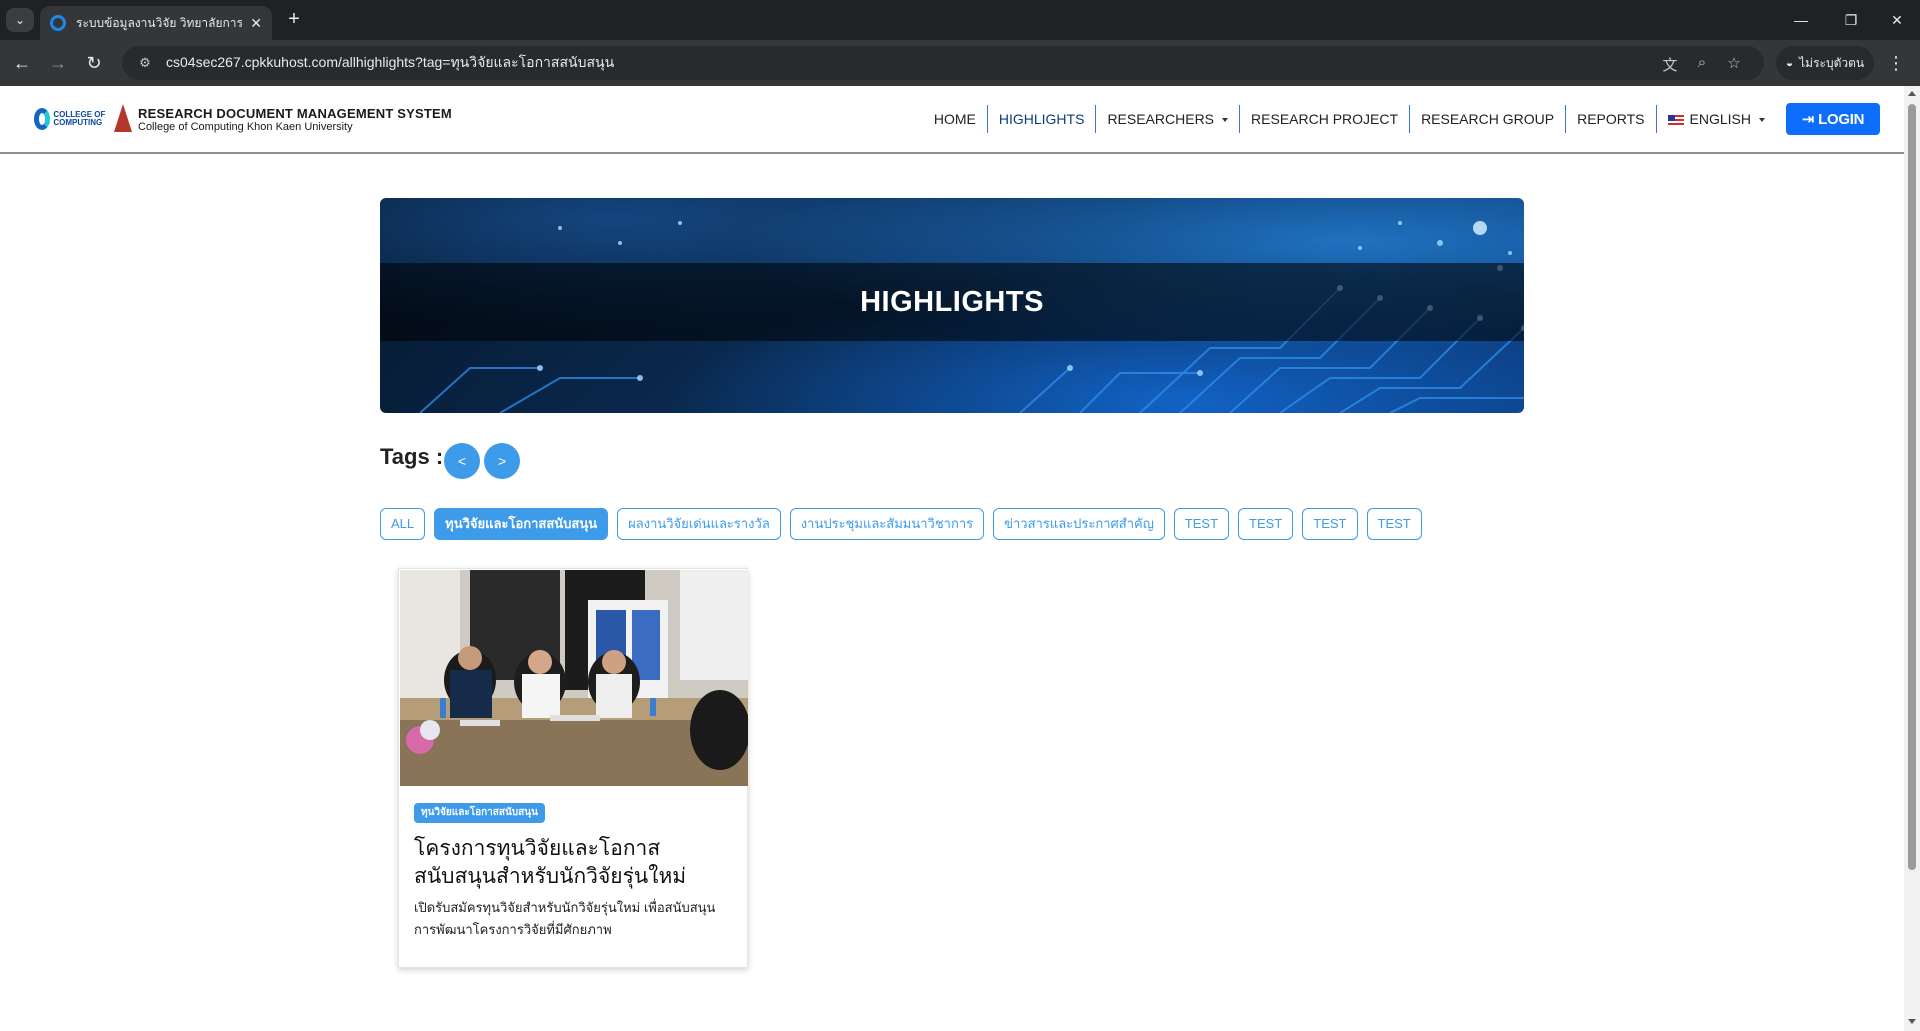  I want to click on tag-chip-awards: ผลงานวิจัยเด่นและรางวัล, so click(699, 524).